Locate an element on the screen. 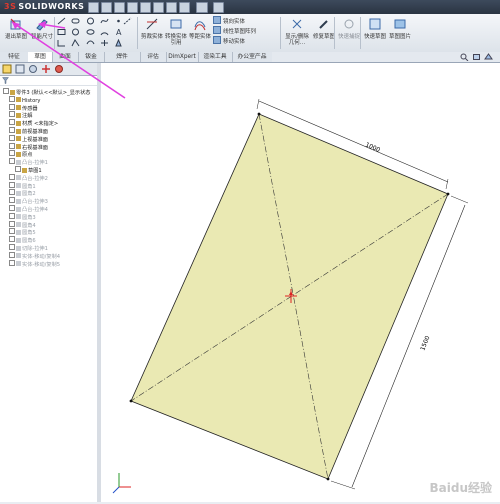 This screenshot has height=504, width=500. tree-item: 右视基准面 is located at coordinates (28, 146).